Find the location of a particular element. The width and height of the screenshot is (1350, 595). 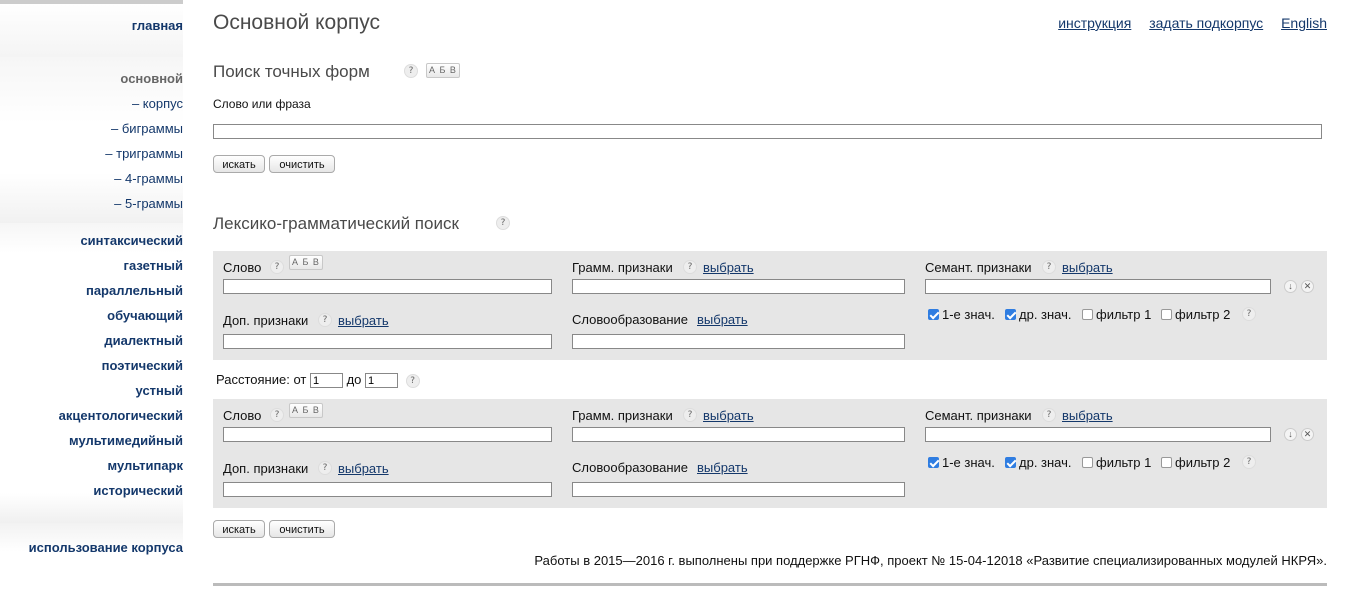

lexgram-clear-button: очистить is located at coordinates (302, 529).